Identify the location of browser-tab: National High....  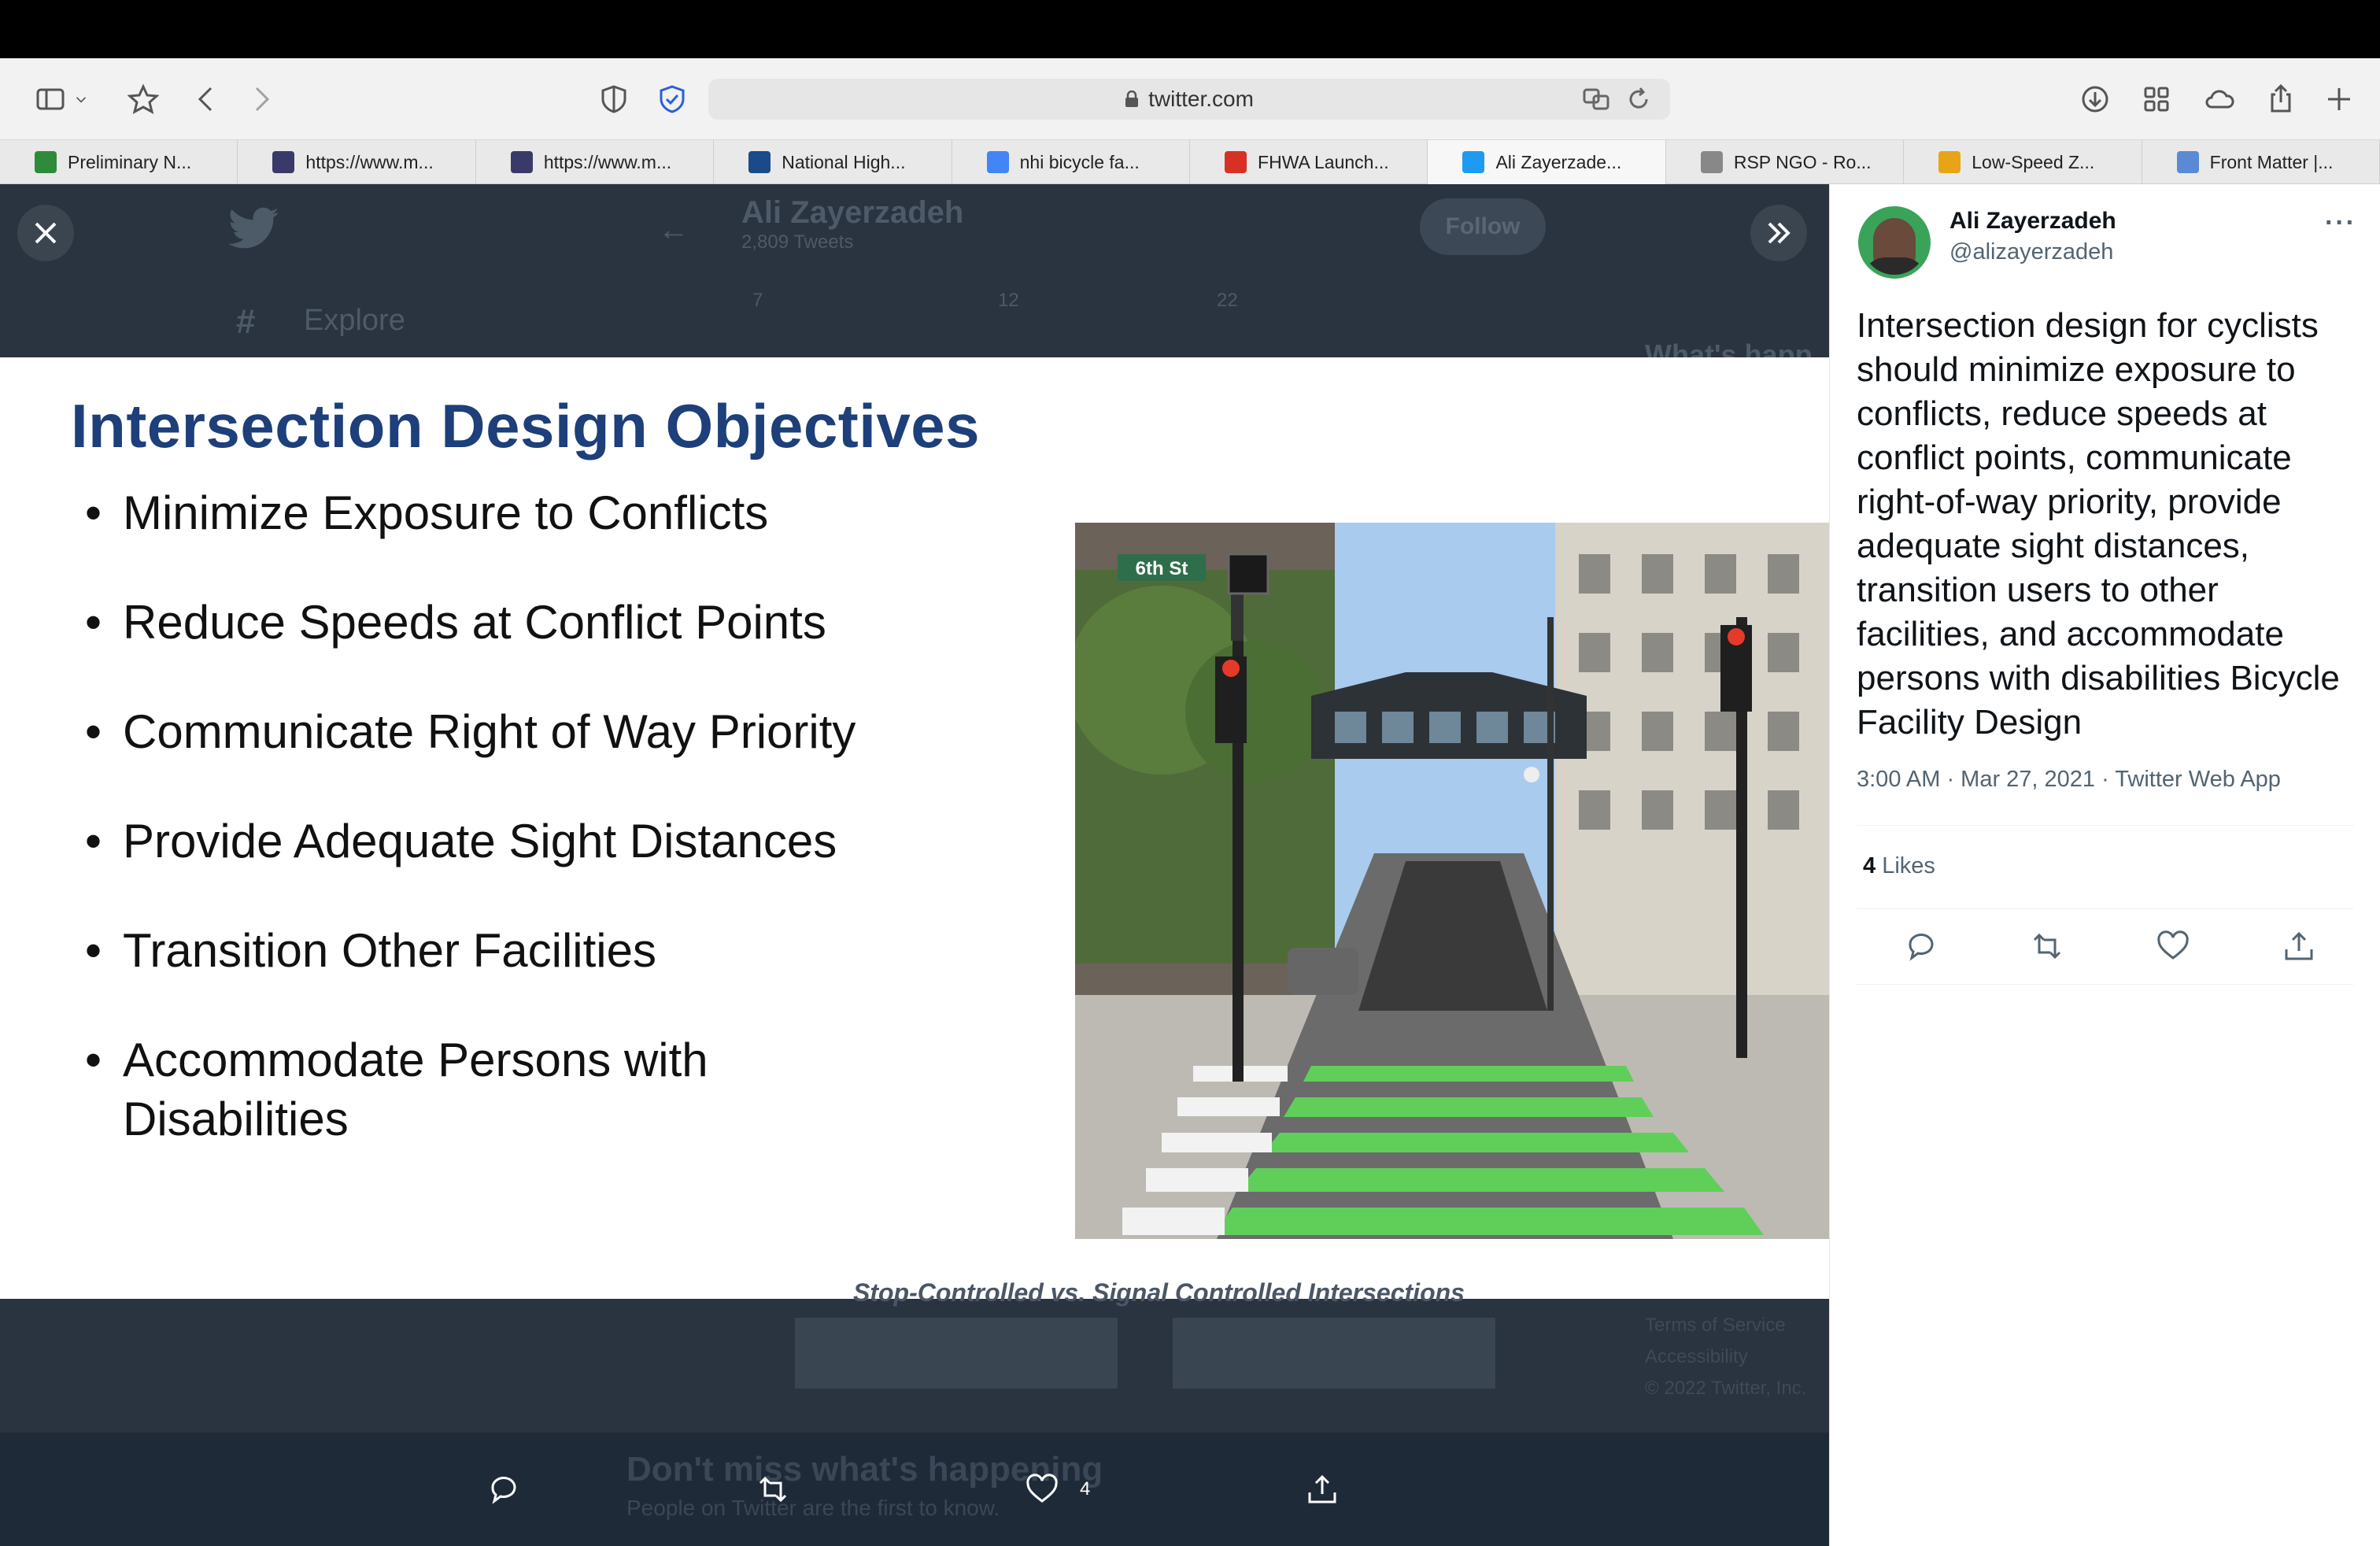
(833, 162).